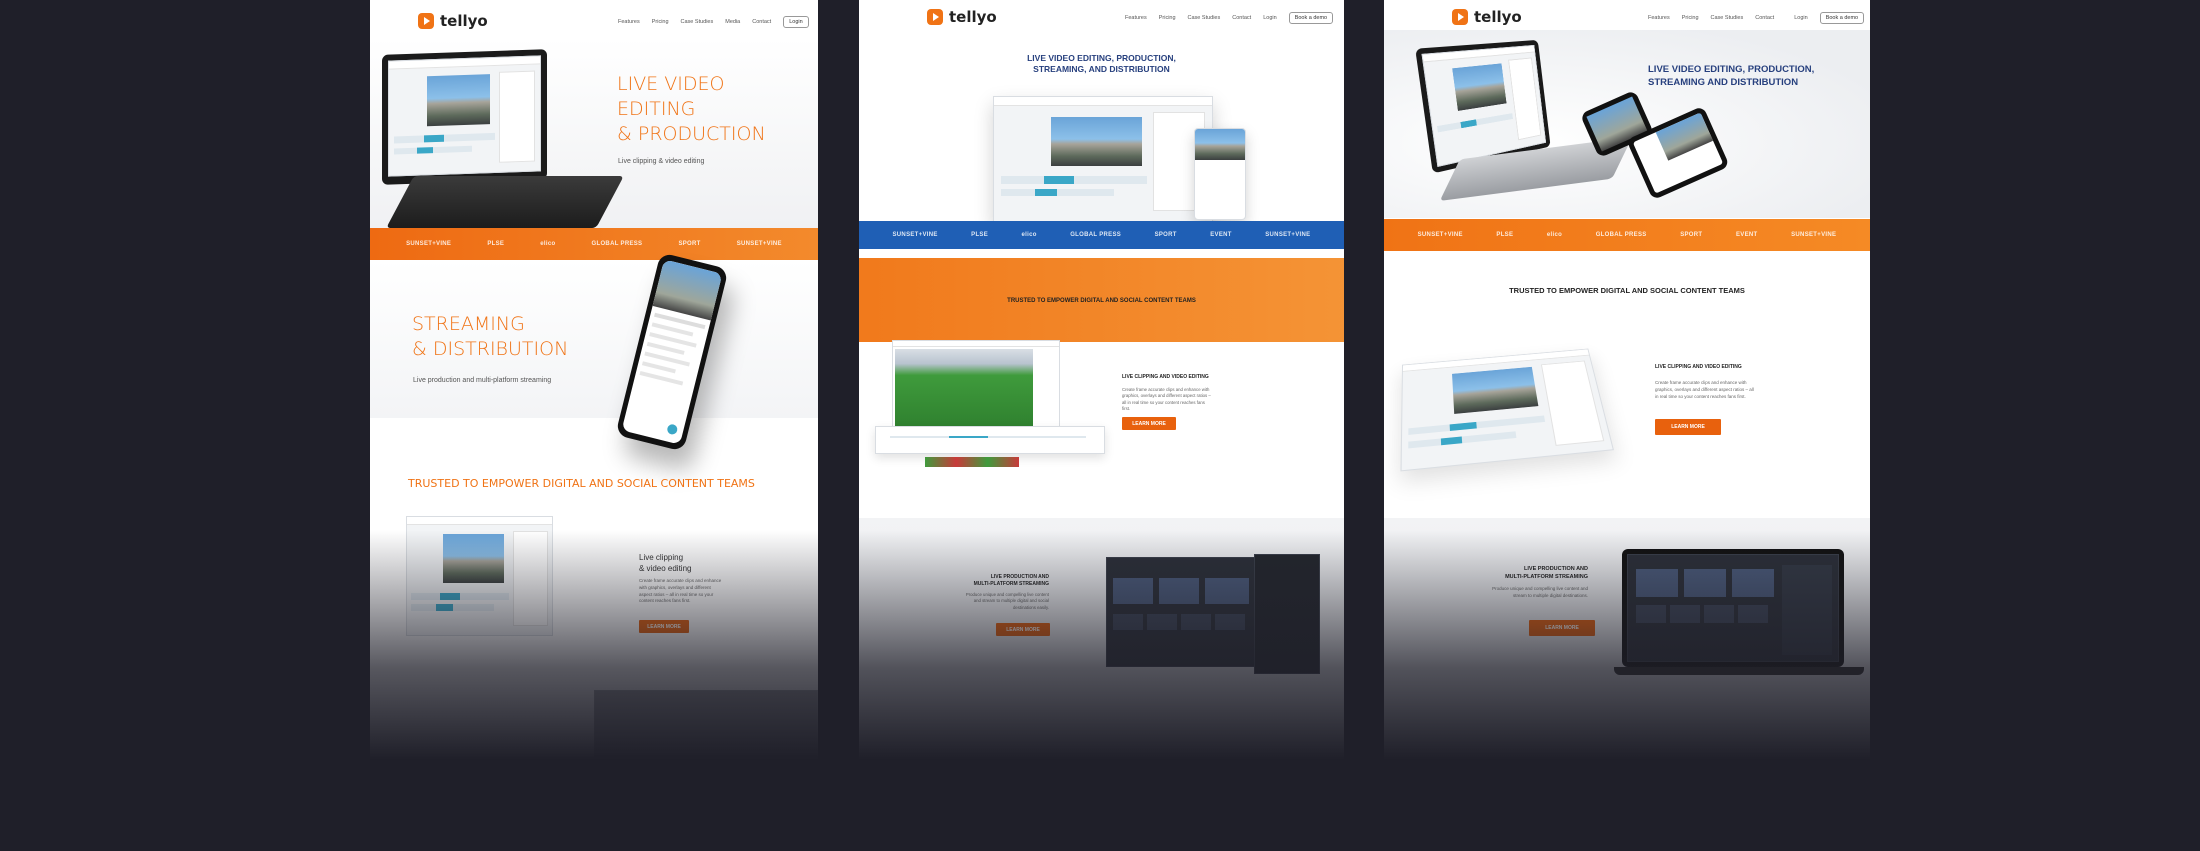 This screenshot has width=2200, height=851. Describe the element at coordinates (1723, 82) in the screenshot. I see `hero-title-line2: STREAMING AND DISTRIBUTION` at that location.